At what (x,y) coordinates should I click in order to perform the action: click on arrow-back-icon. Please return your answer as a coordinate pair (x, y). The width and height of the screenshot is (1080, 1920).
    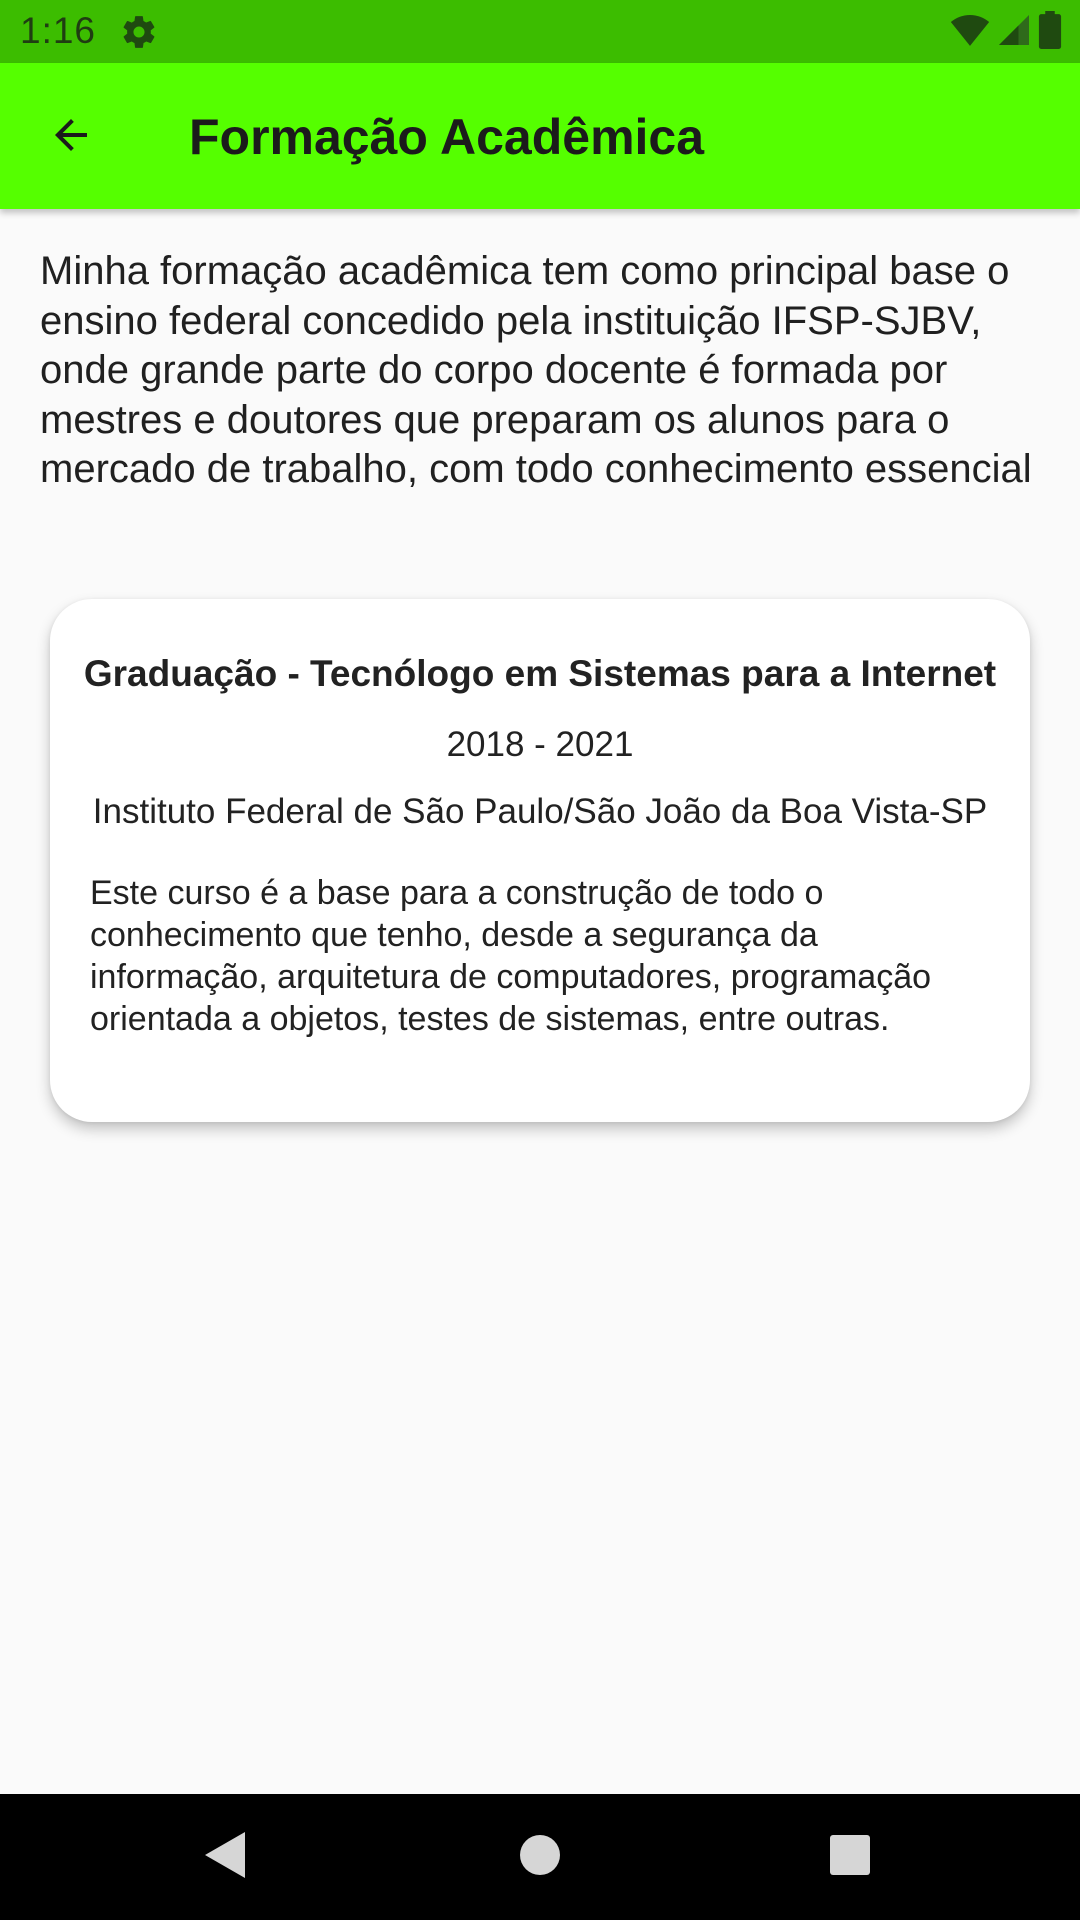
    Looking at the image, I should click on (71, 137).